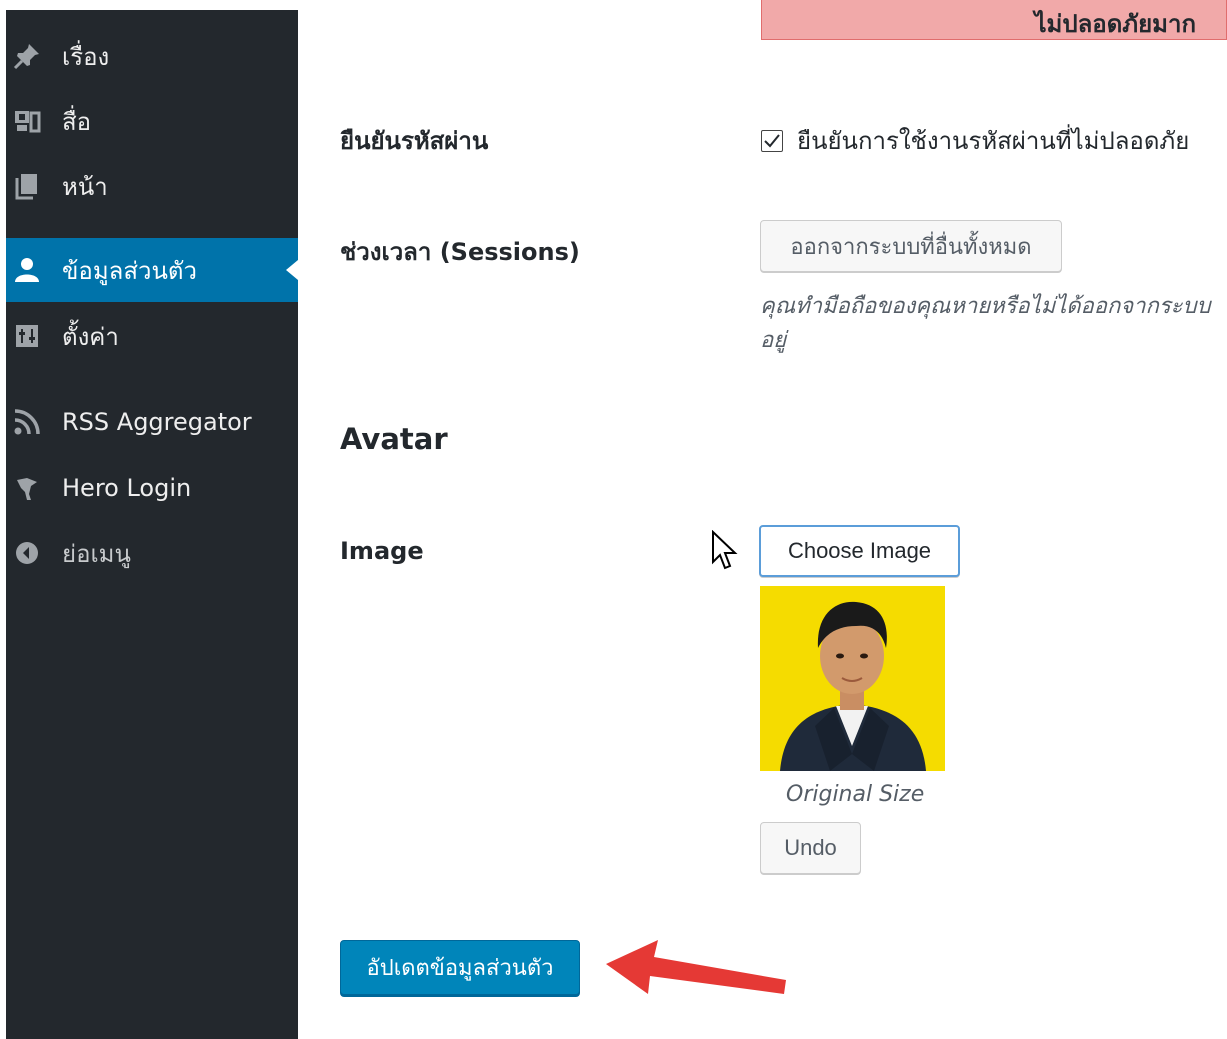 The height and width of the screenshot is (1039, 1227). Describe the element at coordinates (852, 678) in the screenshot. I see `avatar-image` at that location.